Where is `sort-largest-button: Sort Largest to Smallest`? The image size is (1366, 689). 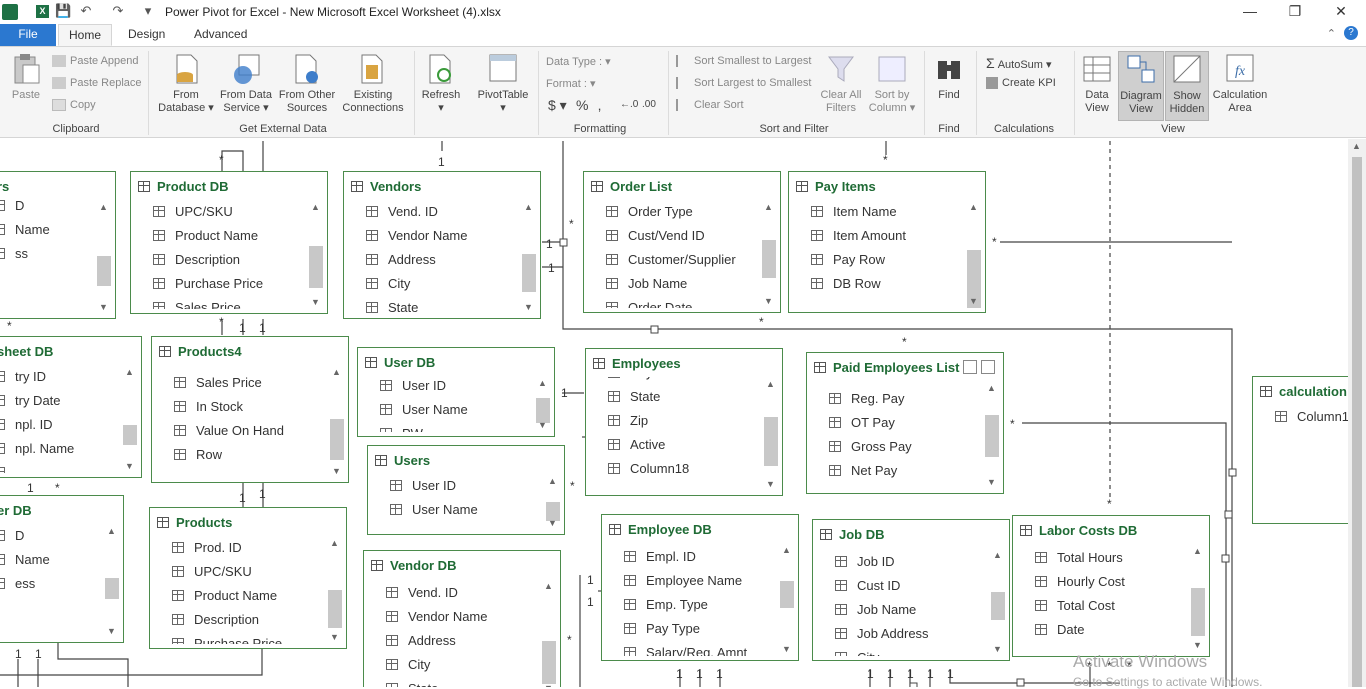
sort-largest-button: Sort Largest to Smallest is located at coordinates (743, 83).